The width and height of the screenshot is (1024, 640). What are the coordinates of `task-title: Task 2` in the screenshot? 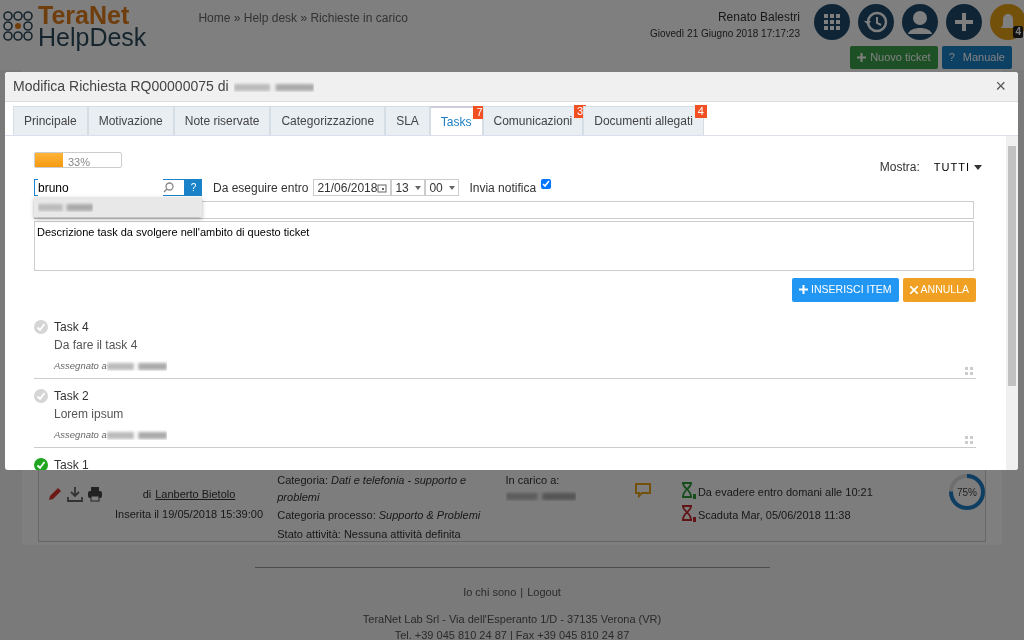 It's located at (72, 396).